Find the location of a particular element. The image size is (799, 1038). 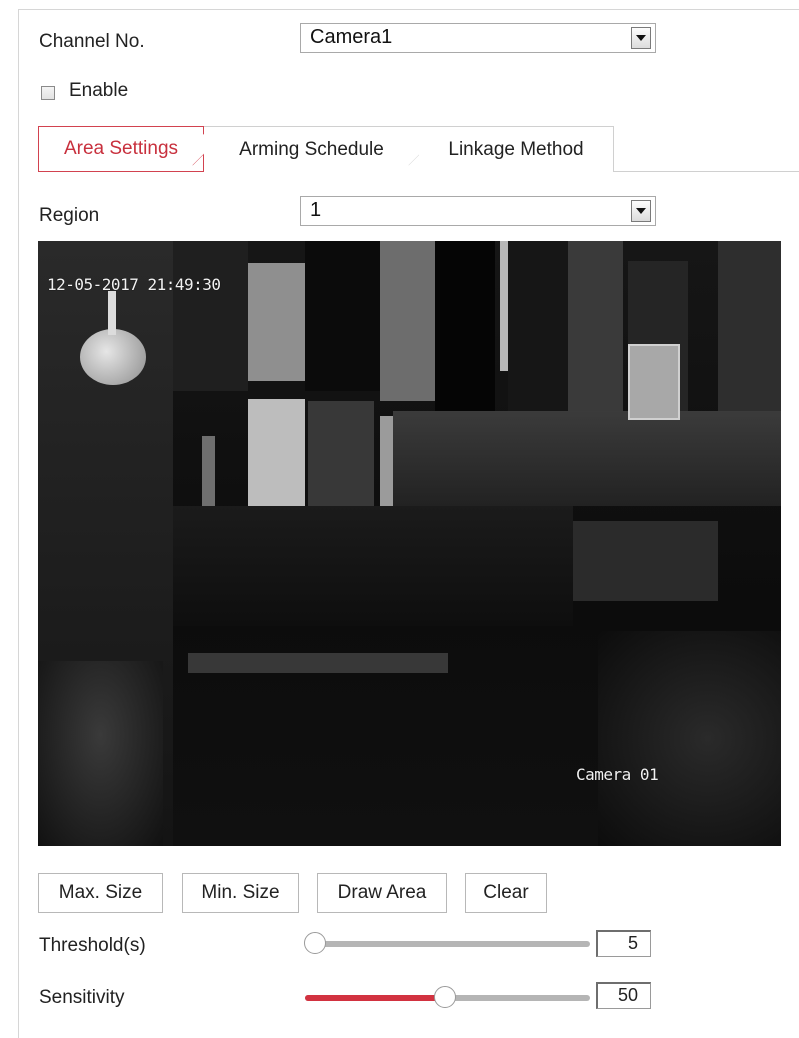

draw-area-button: Draw Area is located at coordinates (382, 893).